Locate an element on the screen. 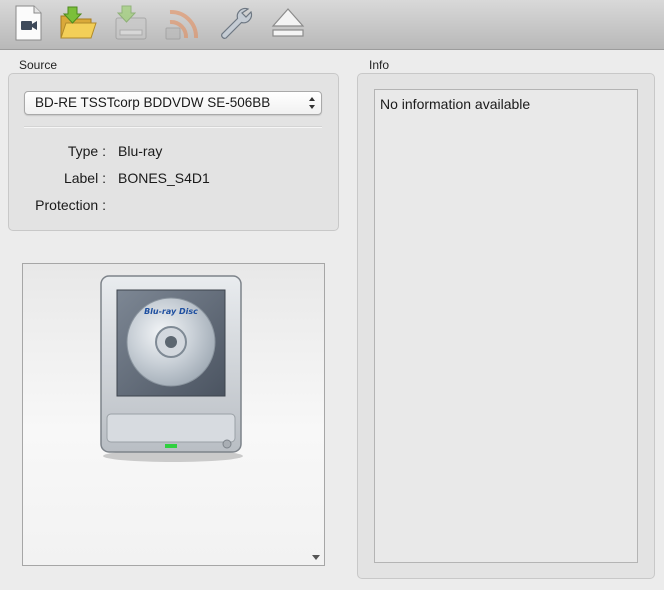 The width and height of the screenshot is (664, 590). info-title: Info is located at coordinates (379, 65).